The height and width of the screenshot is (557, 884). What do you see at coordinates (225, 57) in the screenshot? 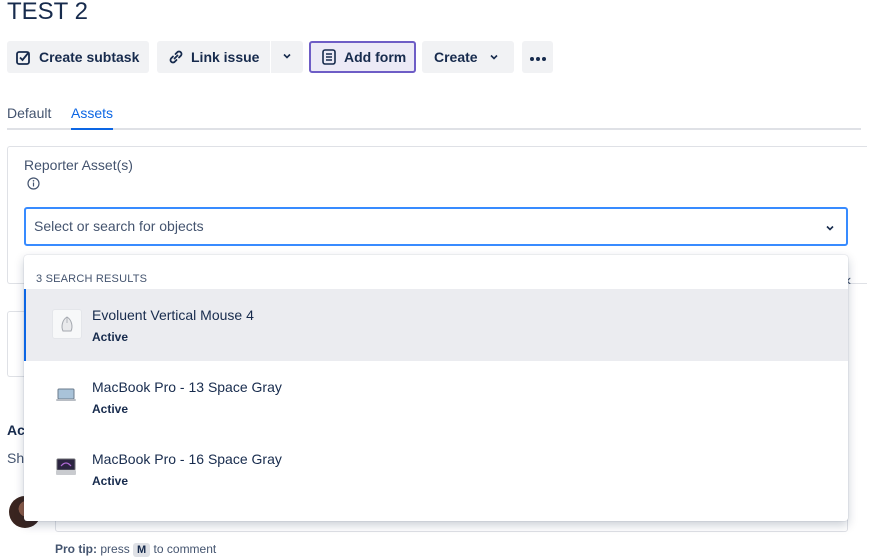
I see `link-issue-label: Link issue` at bounding box center [225, 57].